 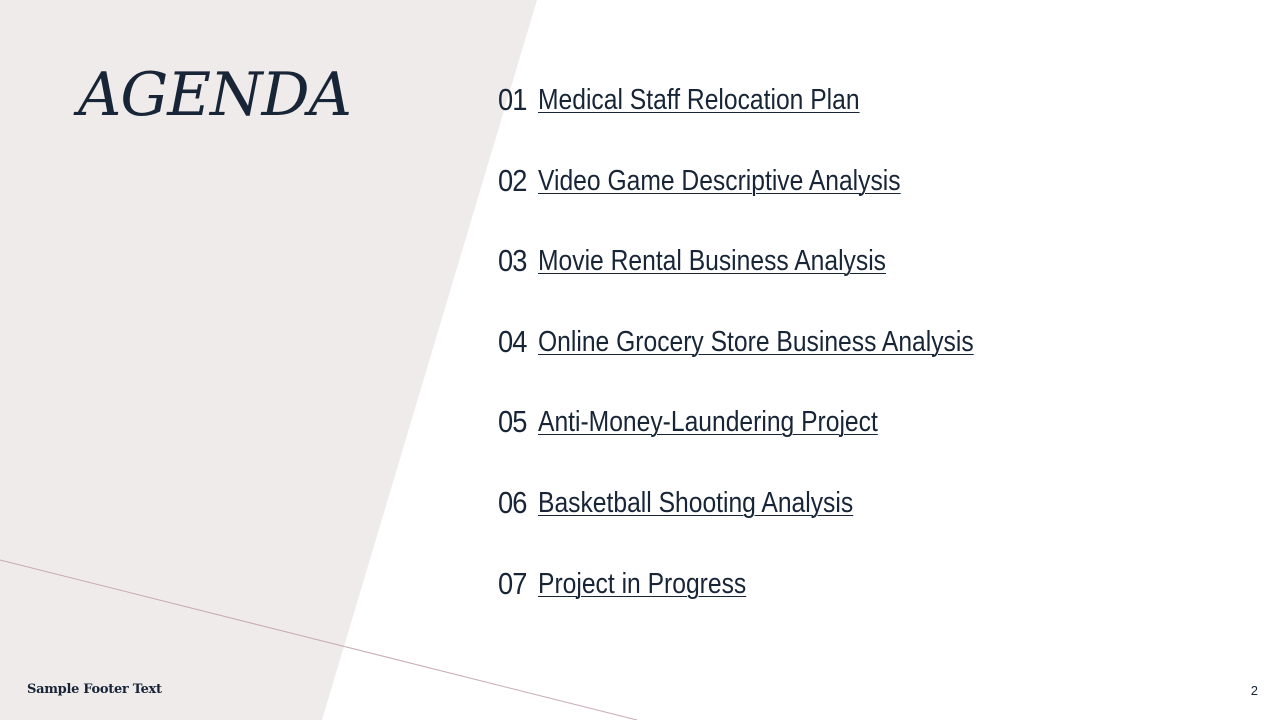 I want to click on agenda-item-link: Online Grocery Store Business Analysis, so click(x=756, y=342).